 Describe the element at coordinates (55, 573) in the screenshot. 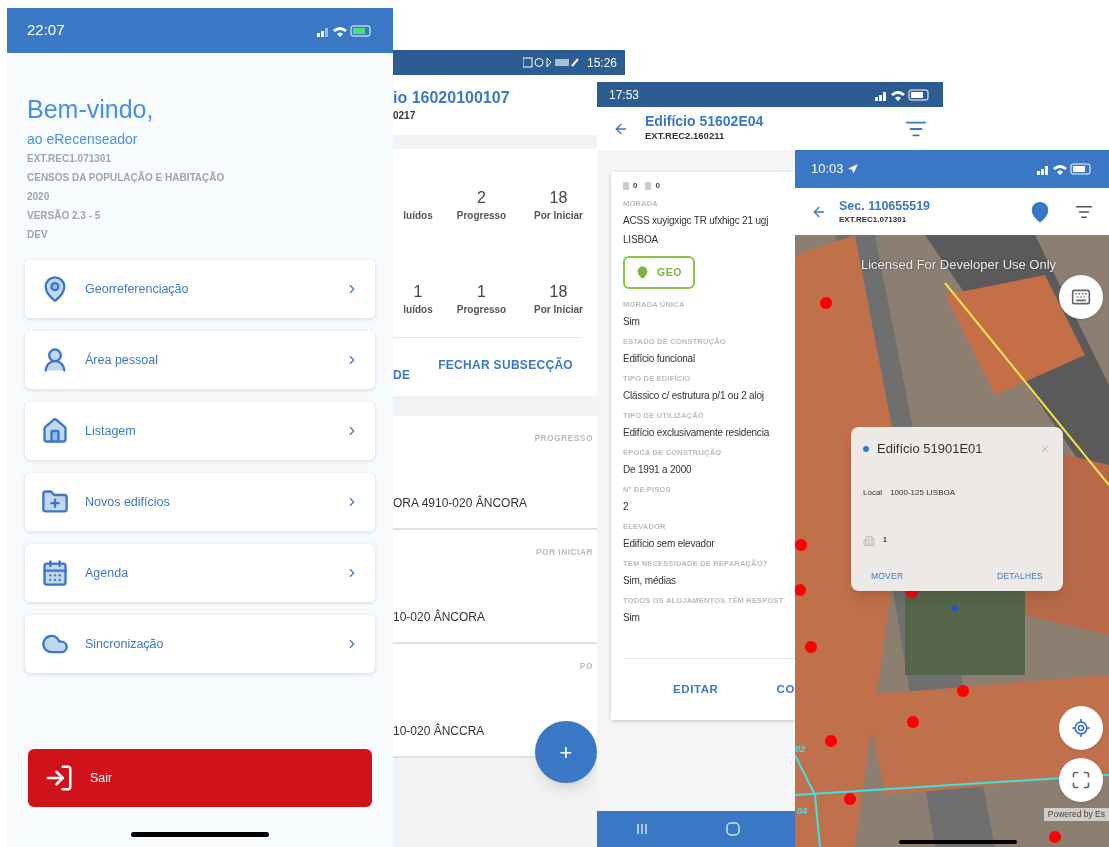

I see `calendar-icon` at that location.